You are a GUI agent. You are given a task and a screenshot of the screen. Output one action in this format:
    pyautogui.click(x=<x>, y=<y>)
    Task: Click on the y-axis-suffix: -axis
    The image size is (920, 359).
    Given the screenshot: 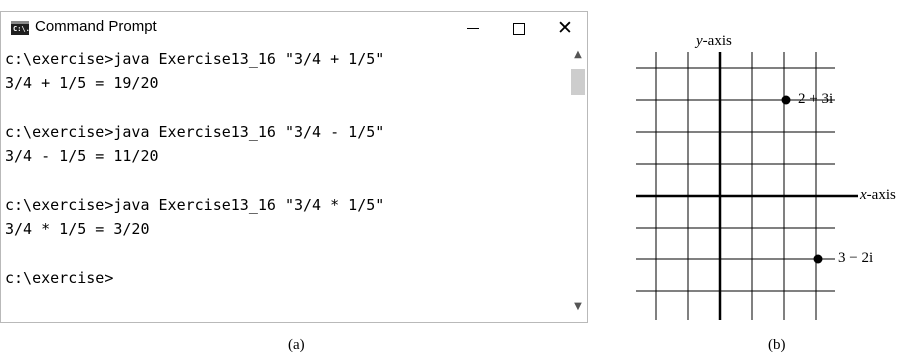 What is the action you would take?
    pyautogui.click(x=717, y=41)
    